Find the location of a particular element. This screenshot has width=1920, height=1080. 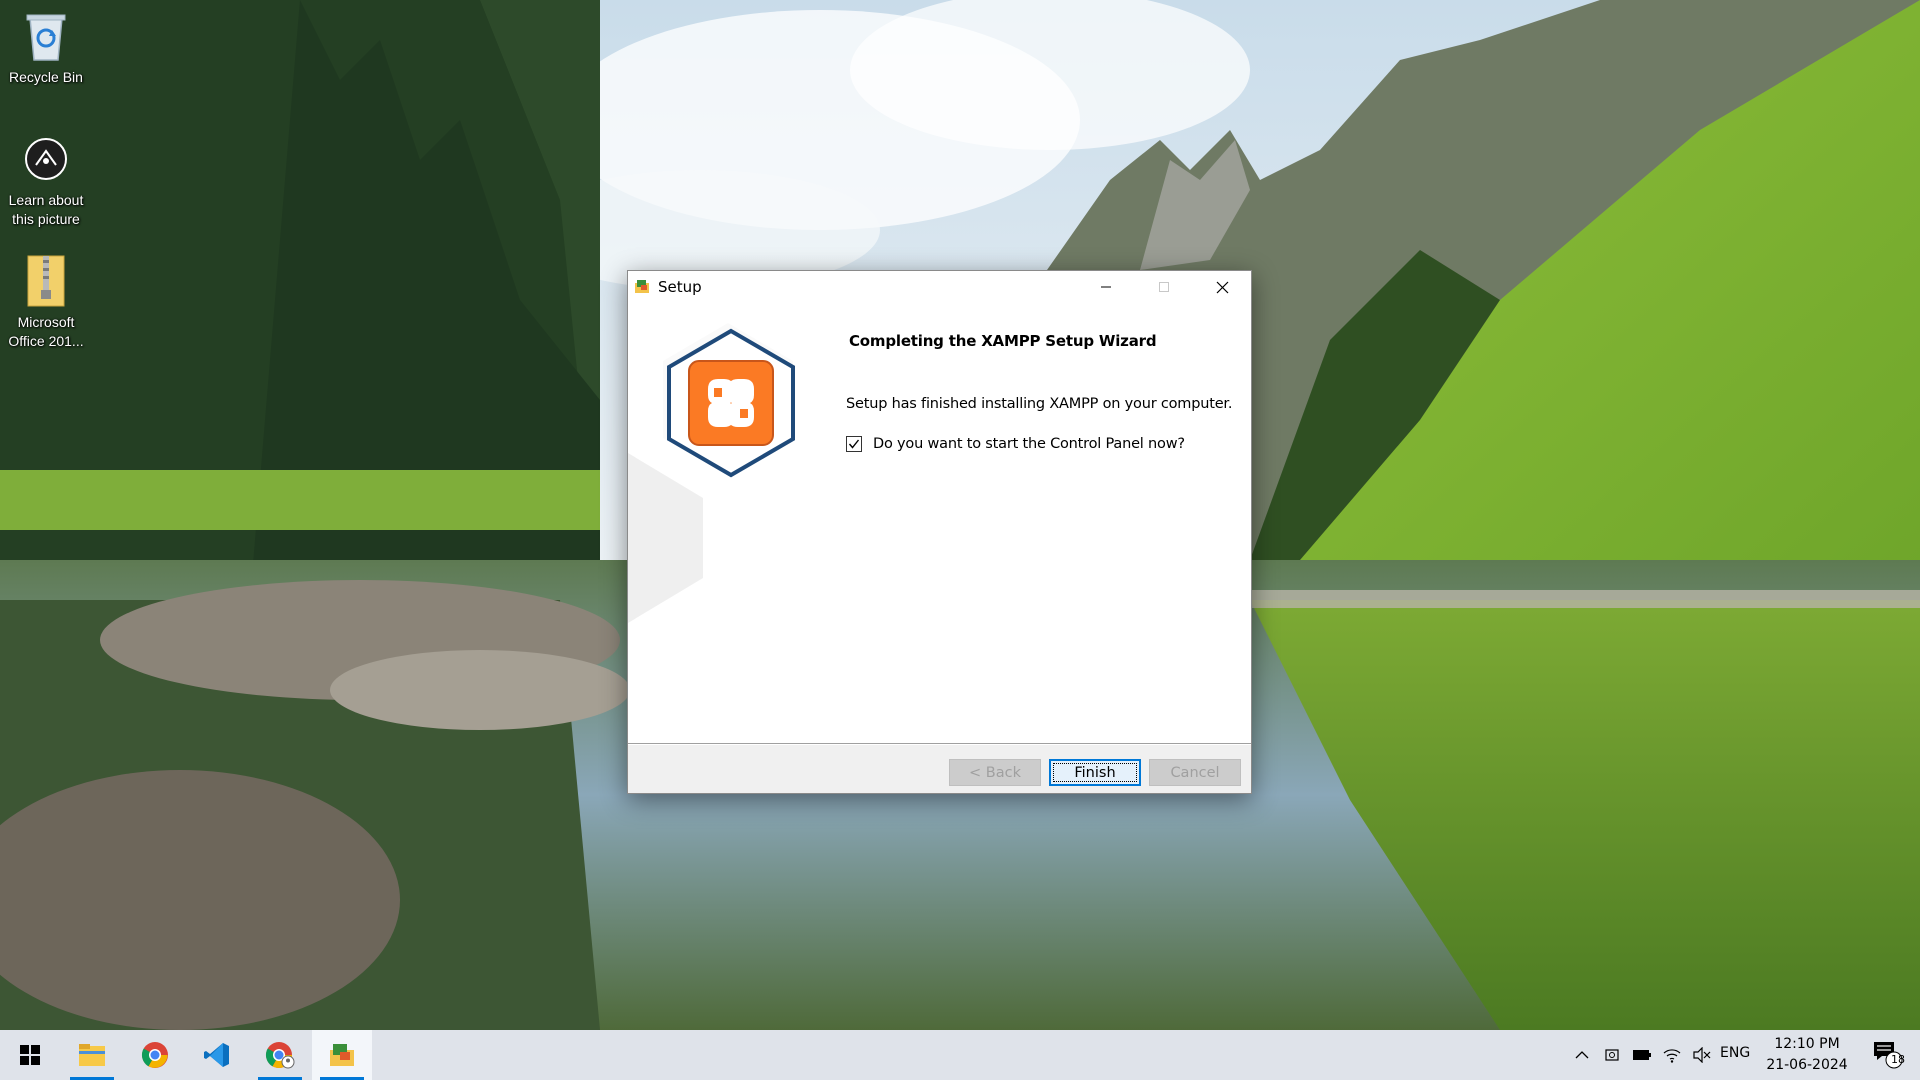

wizard-footer: < Back Finish Cancel is located at coordinates (939, 769).